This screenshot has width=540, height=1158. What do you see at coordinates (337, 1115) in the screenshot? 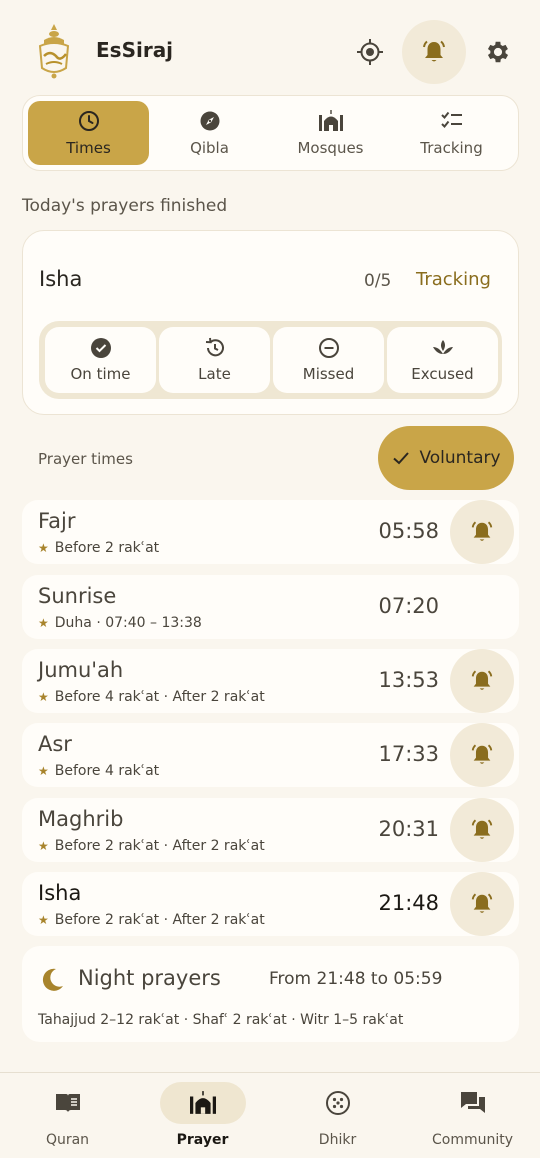
I see `nav-dhikr: Dhikr` at bounding box center [337, 1115].